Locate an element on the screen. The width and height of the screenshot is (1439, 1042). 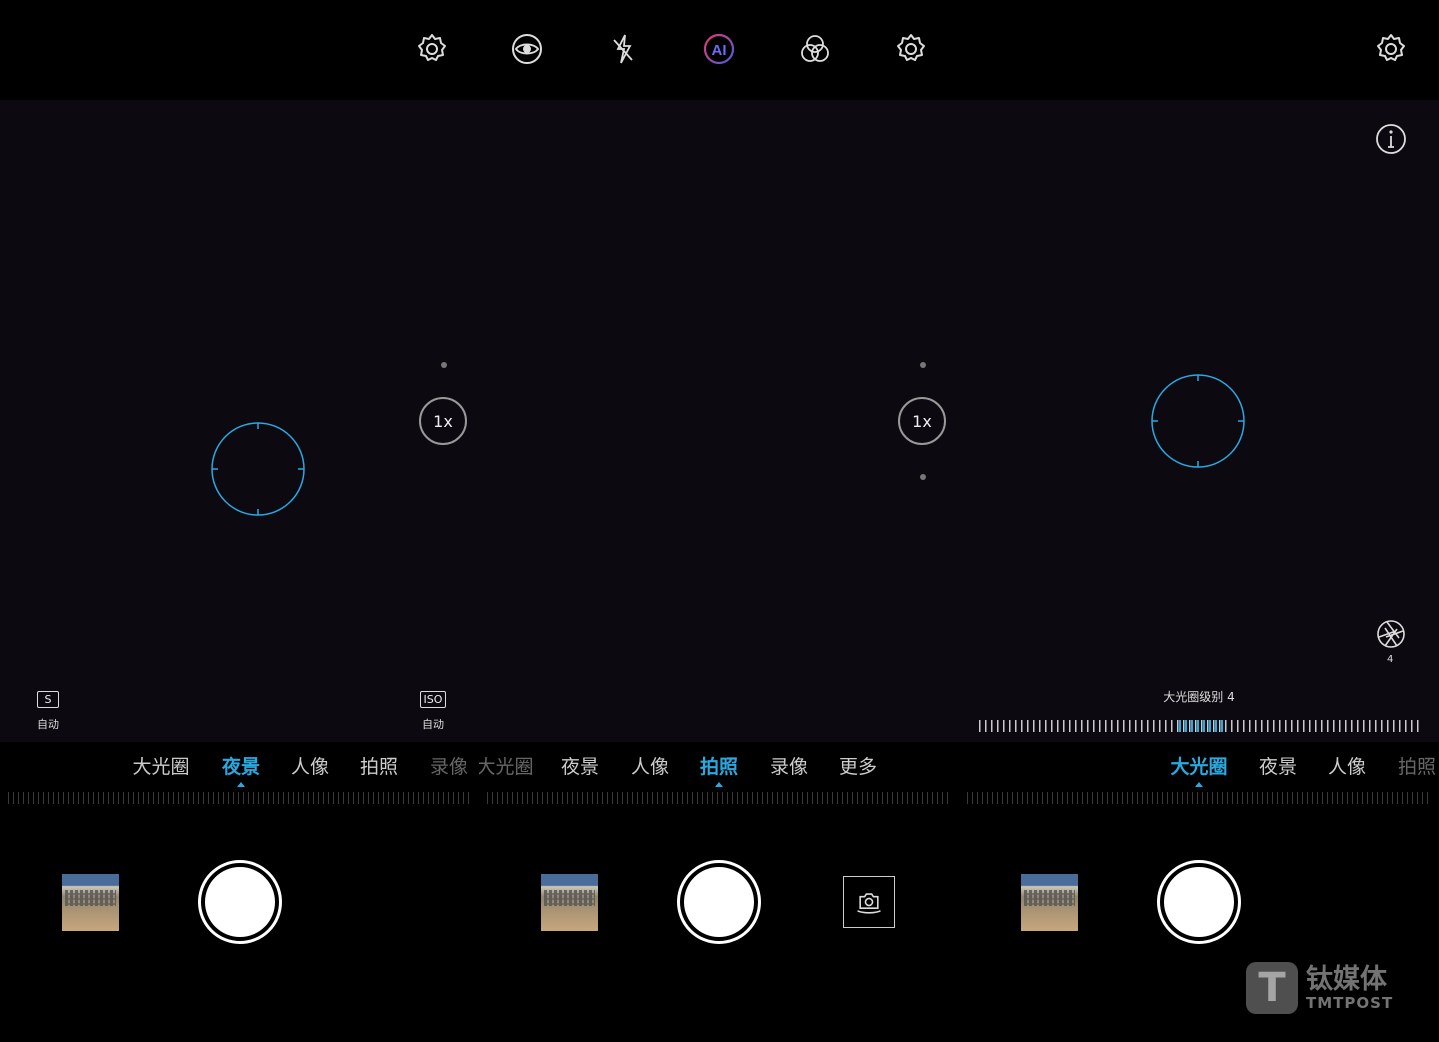
aperture-value: 4 is located at coordinates (1390, 659).